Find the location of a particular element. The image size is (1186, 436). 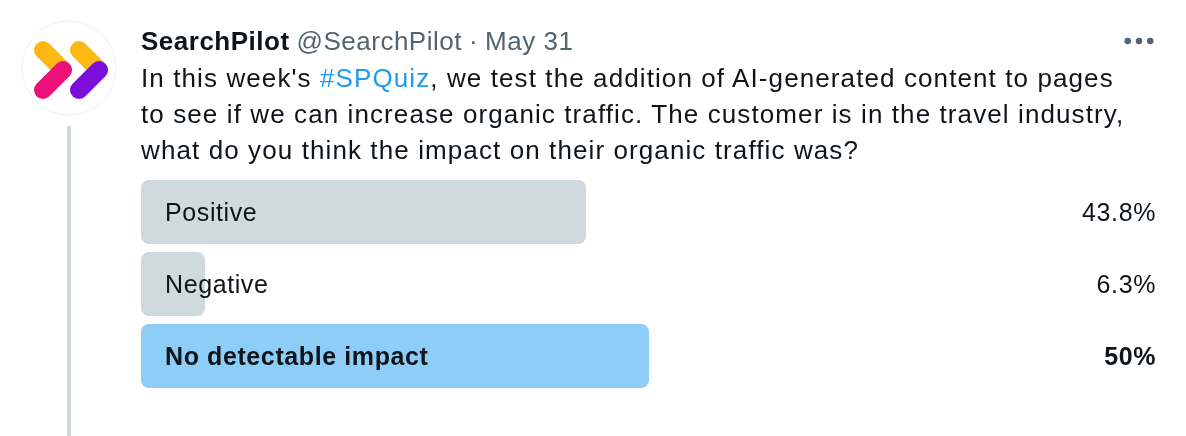

poll-percent: 43.8% is located at coordinates (1119, 212).